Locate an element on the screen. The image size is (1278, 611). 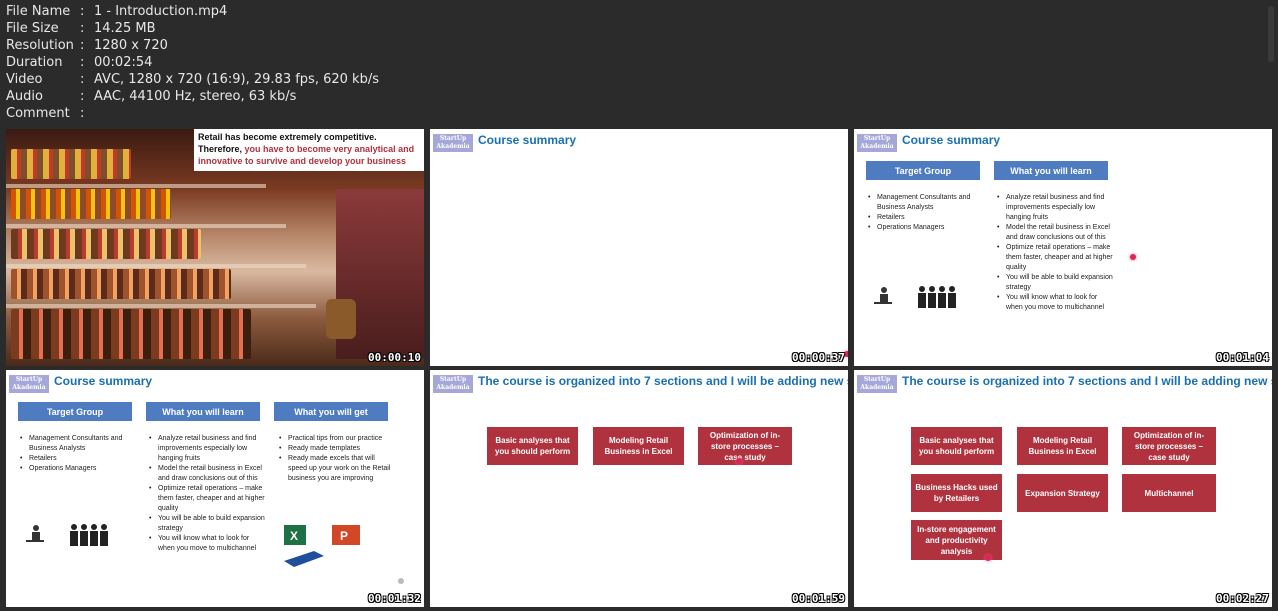
svg-text: X is located at coordinates (294, 536).